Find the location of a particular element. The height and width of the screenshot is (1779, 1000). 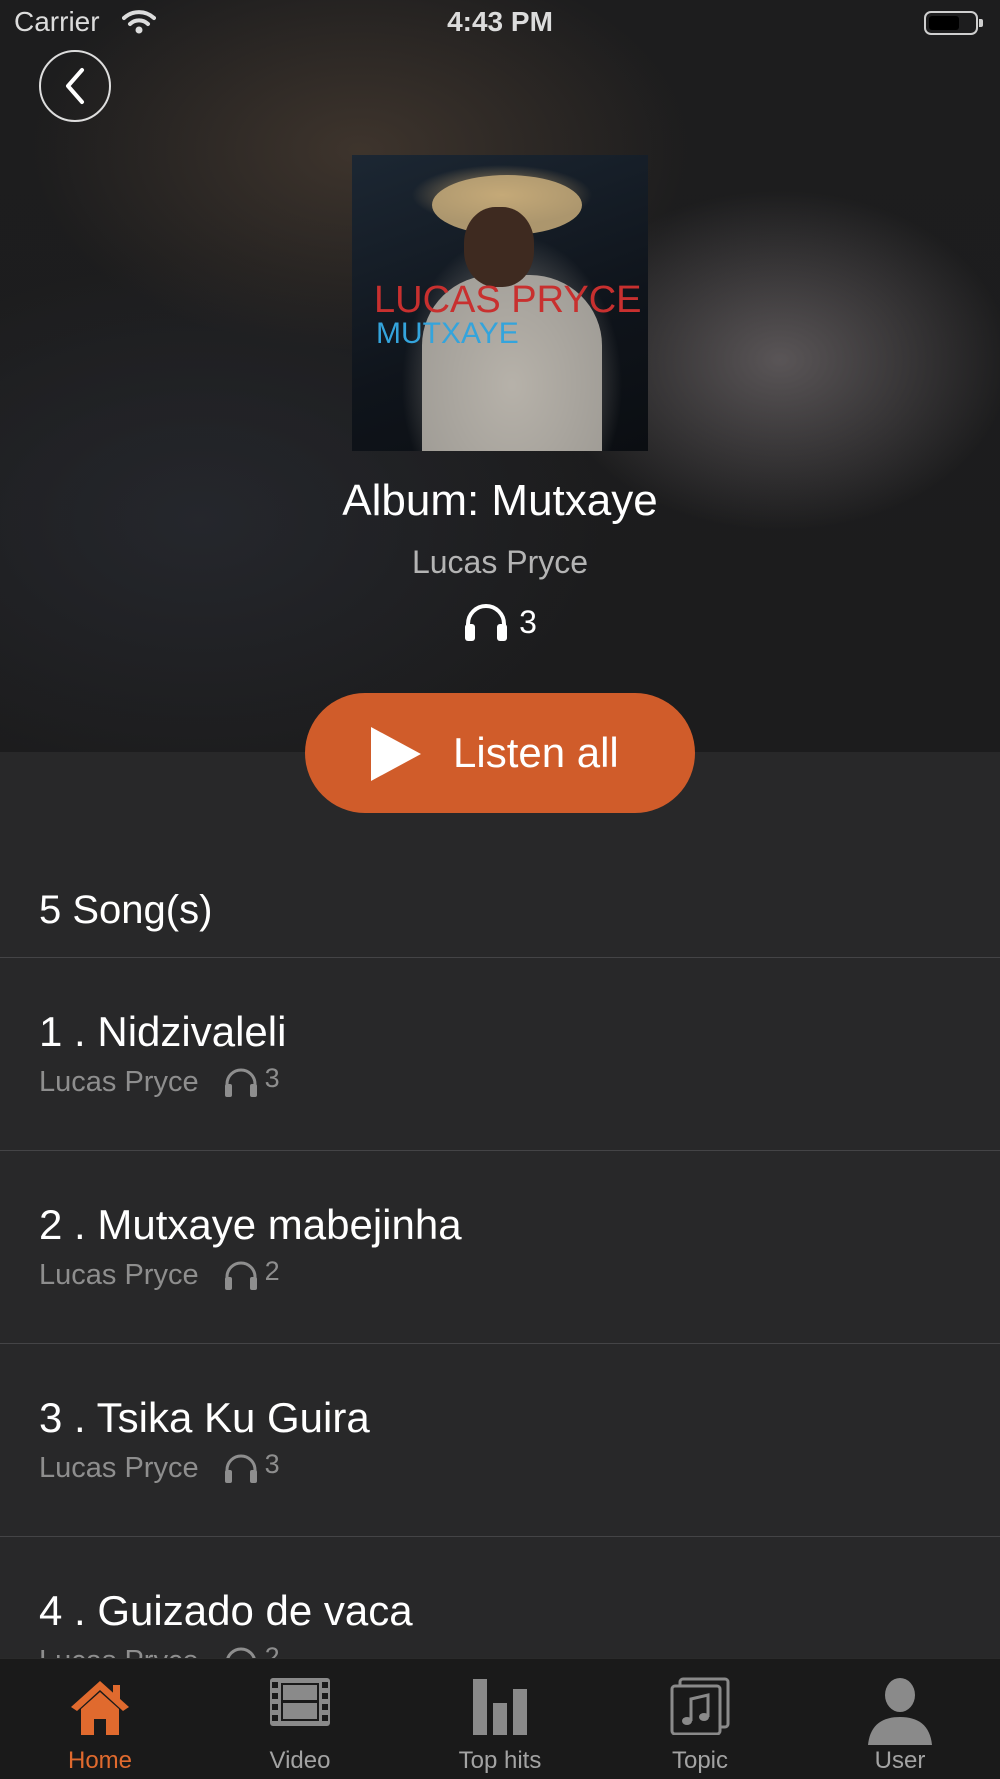

listen-all-button: Listen all is located at coordinates (500, 753).